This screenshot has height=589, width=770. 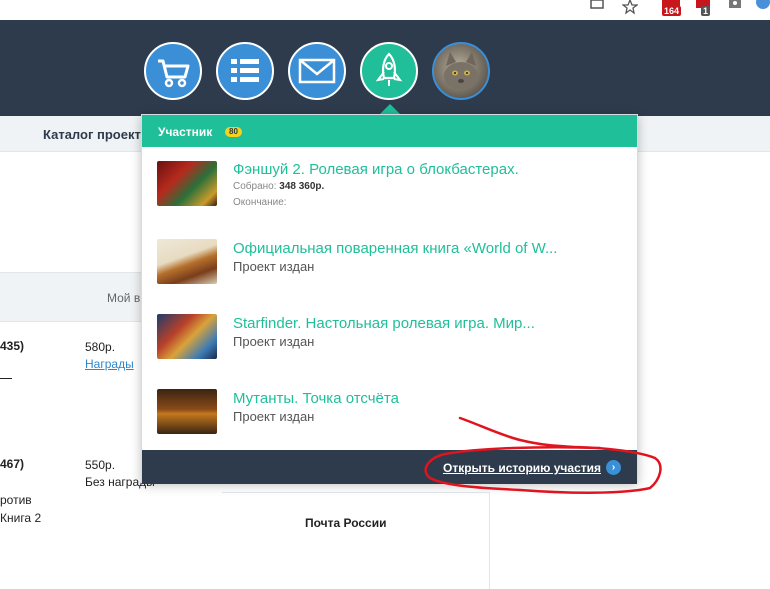 What do you see at coordinates (174, 73) in the screenshot?
I see `cart-icon` at bounding box center [174, 73].